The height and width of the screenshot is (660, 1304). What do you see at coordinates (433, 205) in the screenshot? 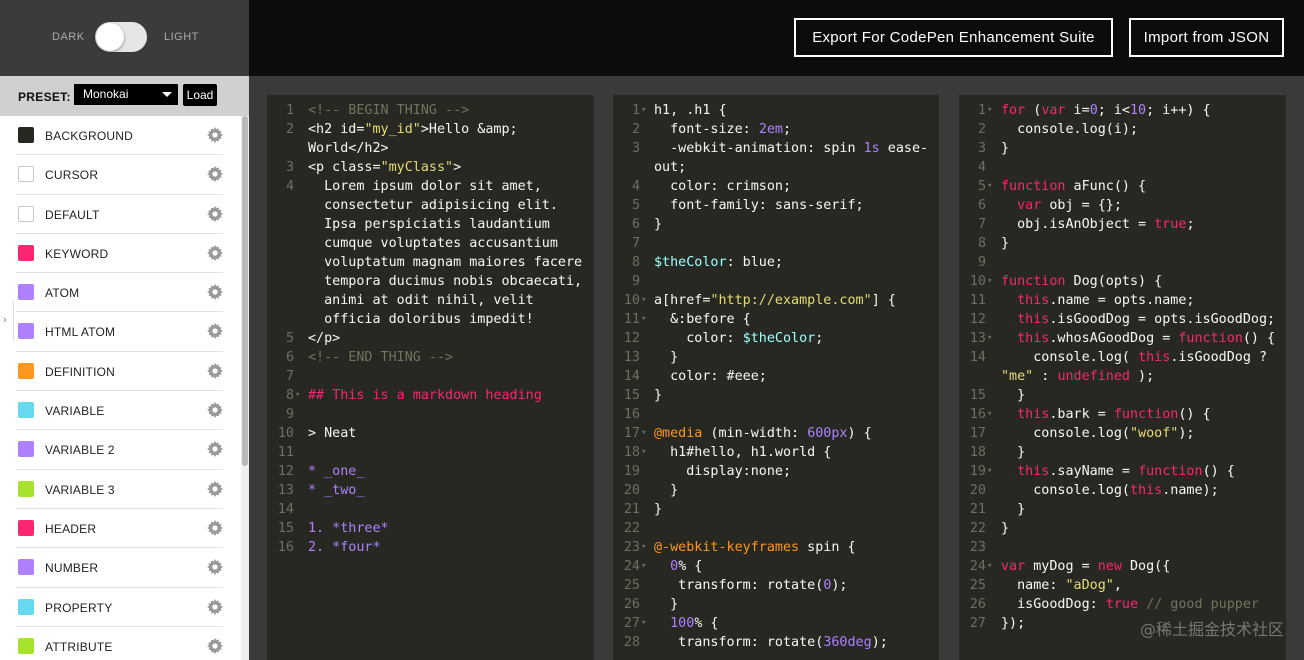
I see `code-text: consectetur adipisicing elit.` at bounding box center [433, 205].